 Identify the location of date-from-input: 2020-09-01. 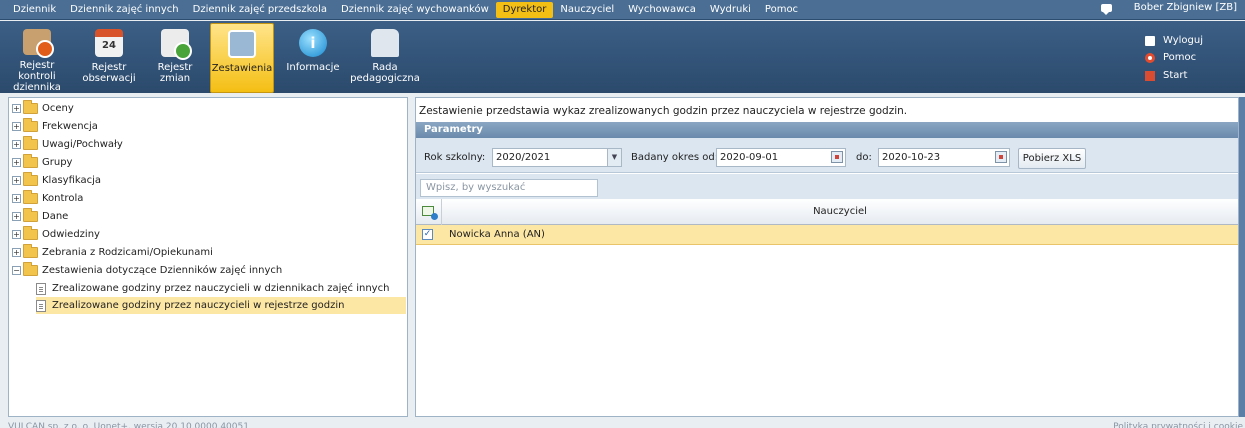
(781, 157).